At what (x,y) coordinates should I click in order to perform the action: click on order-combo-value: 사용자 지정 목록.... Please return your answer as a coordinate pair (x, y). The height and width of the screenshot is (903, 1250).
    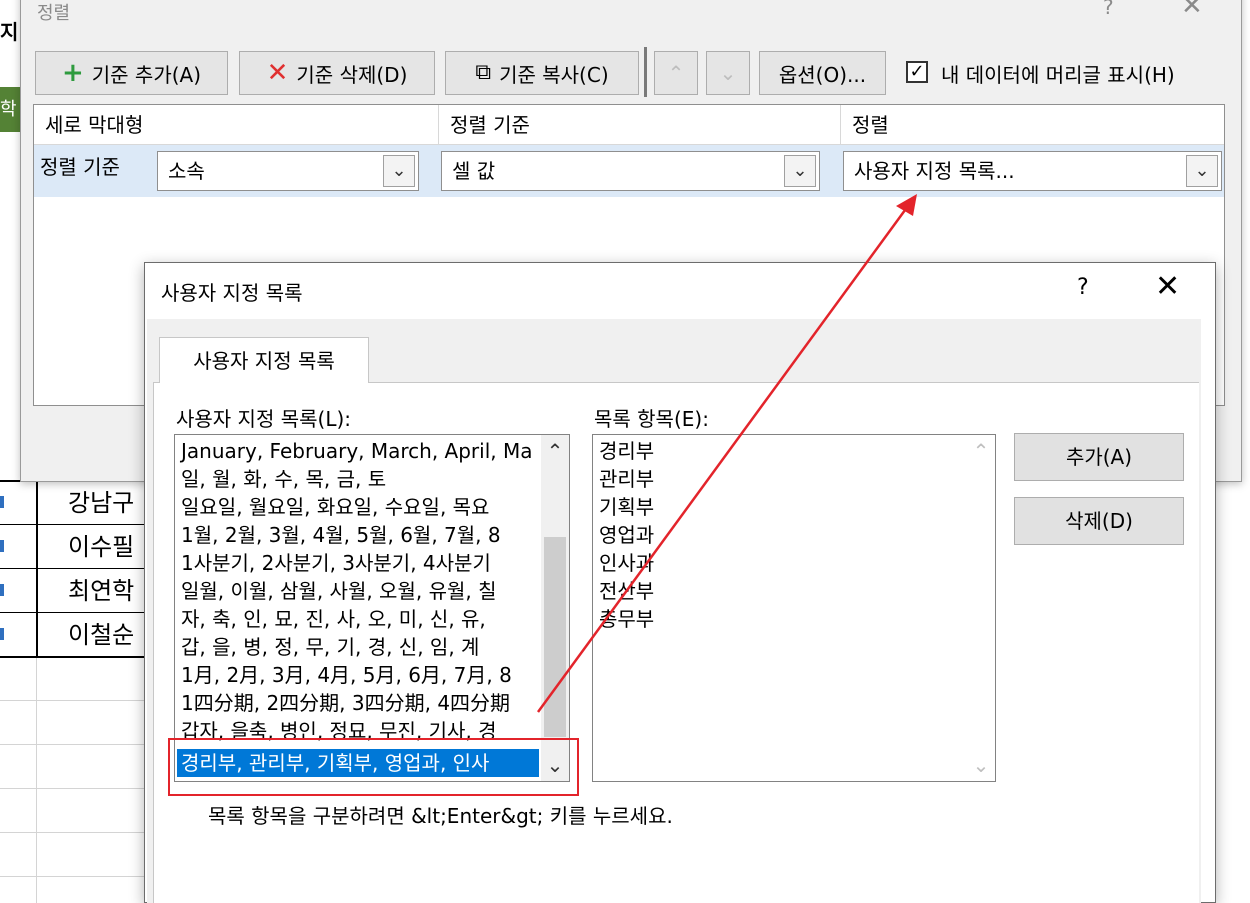
    Looking at the image, I should click on (934, 171).